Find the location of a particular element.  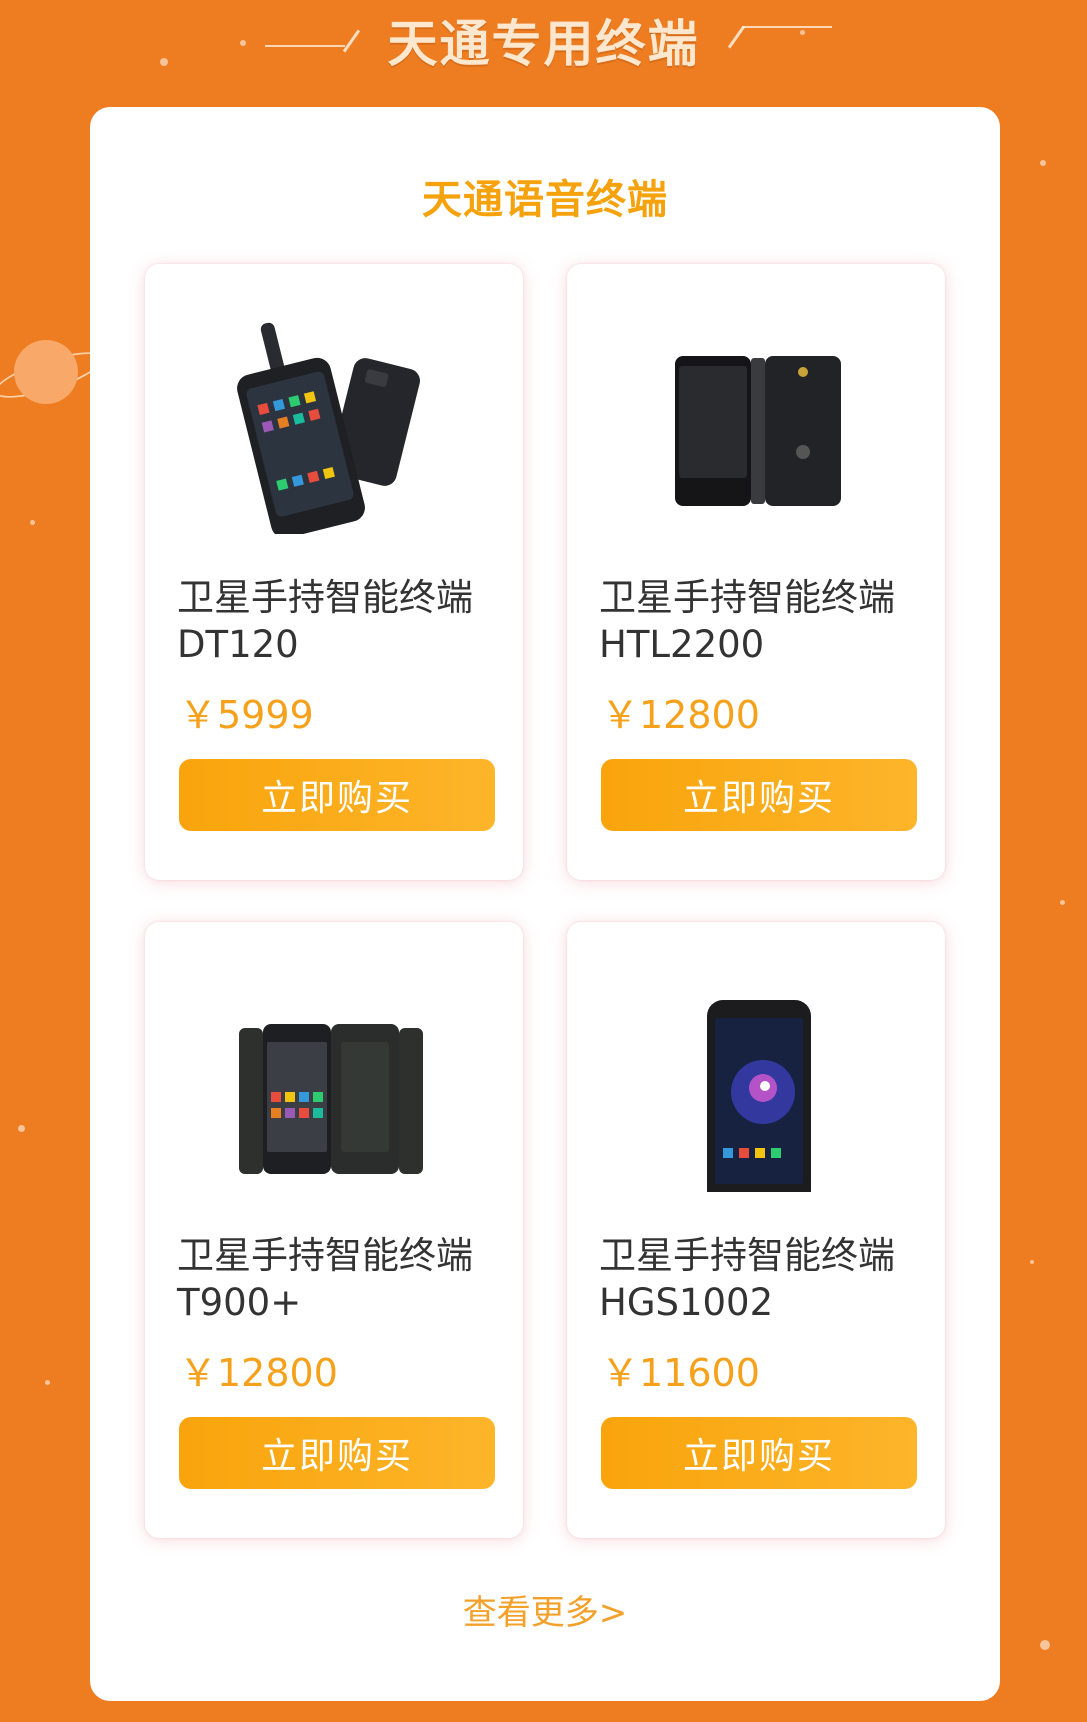

product-model: HGS1002 is located at coordinates (686, 1302).